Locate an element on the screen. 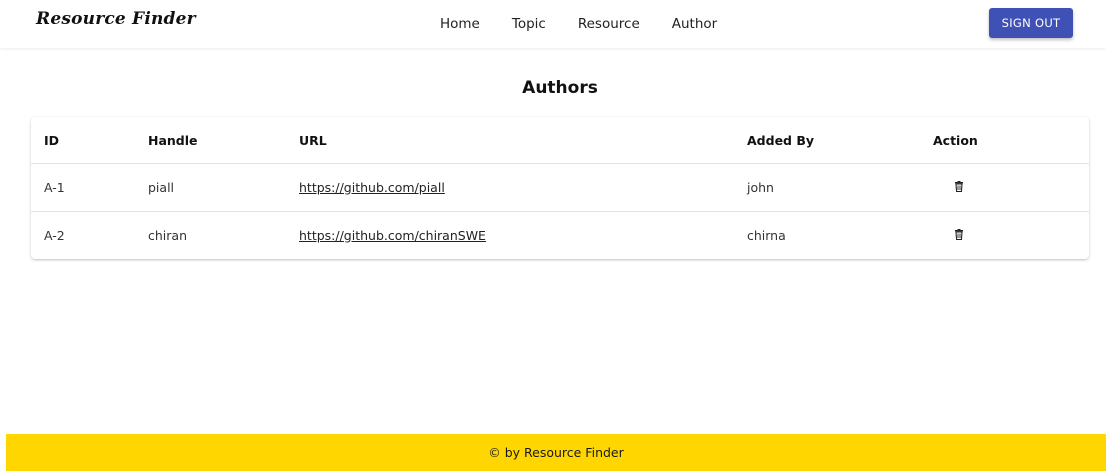 The image size is (1106, 471). cell-handle: piall is located at coordinates (223, 187).